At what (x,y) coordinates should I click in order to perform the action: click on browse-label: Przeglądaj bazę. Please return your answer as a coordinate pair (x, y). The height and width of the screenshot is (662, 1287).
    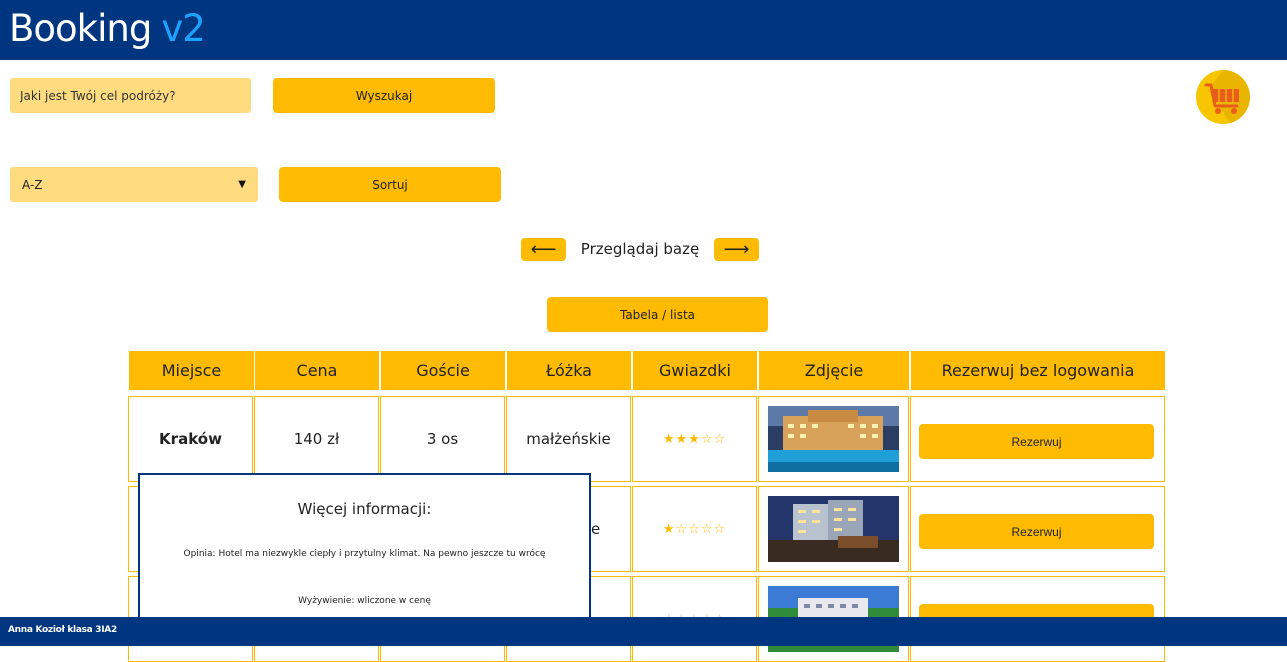
    Looking at the image, I should click on (640, 249).